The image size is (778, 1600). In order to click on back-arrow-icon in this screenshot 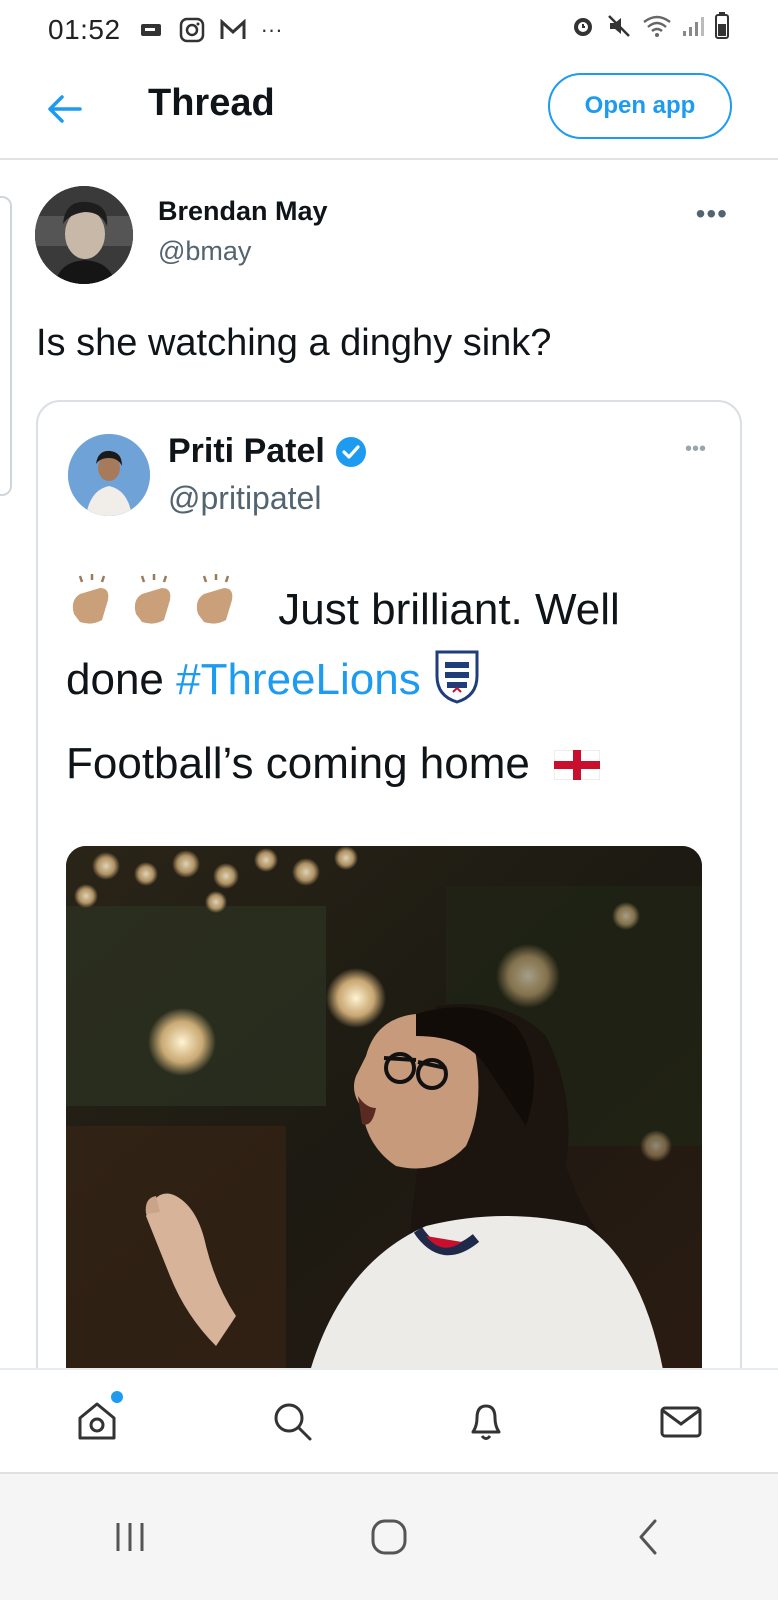, I will do `click(65, 109)`.